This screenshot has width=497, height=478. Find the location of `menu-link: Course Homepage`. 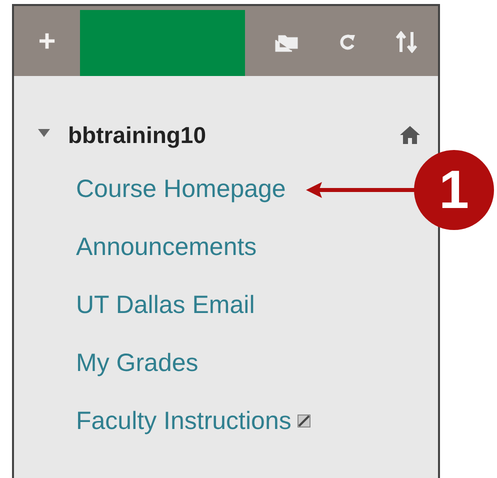

menu-link: Course Homepage is located at coordinates (181, 189).